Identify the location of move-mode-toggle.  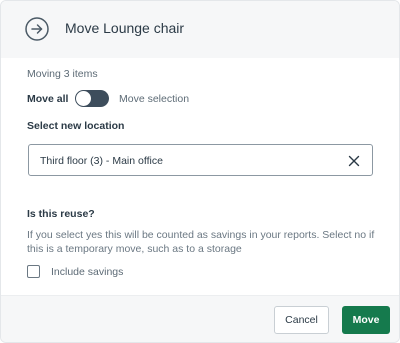
(92, 98).